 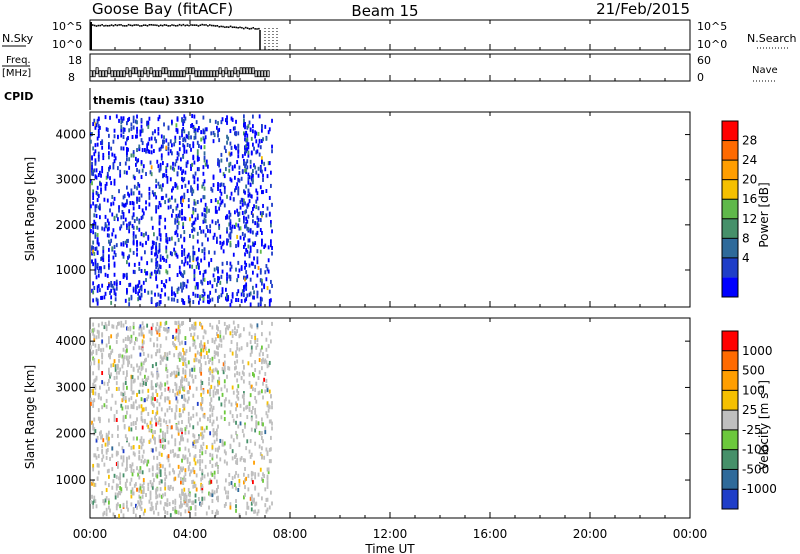 I want to click on x-tick-label: 00:00, so click(x=90, y=534).